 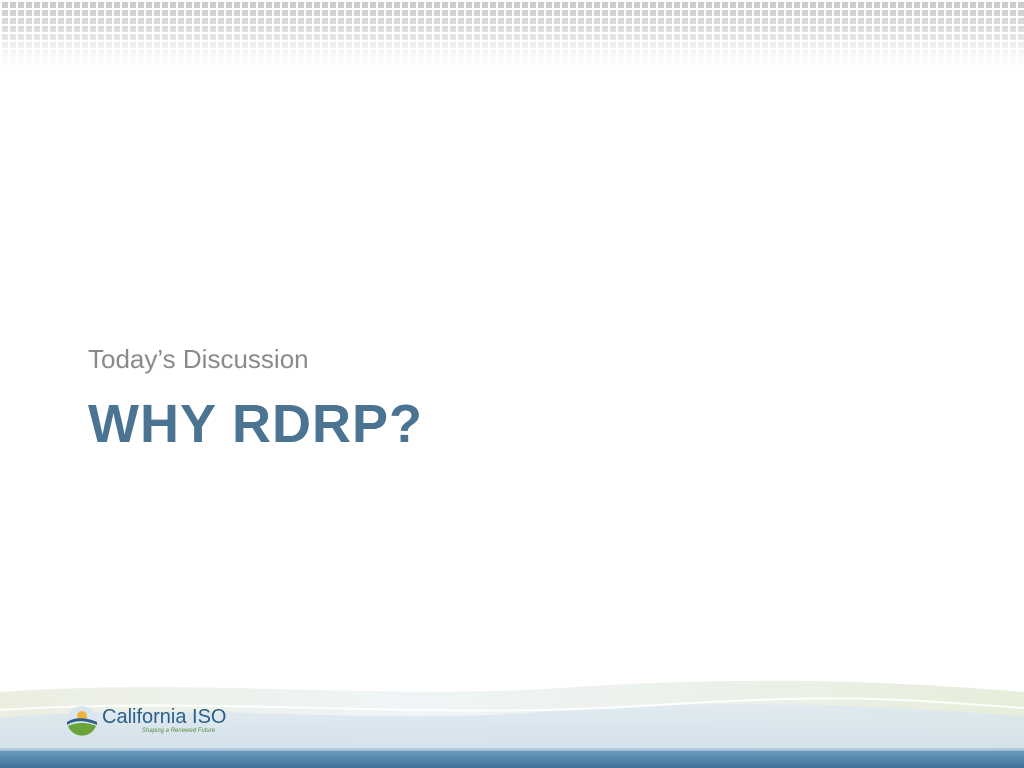 What do you see at coordinates (512, 759) in the screenshot?
I see `footer-bar` at bounding box center [512, 759].